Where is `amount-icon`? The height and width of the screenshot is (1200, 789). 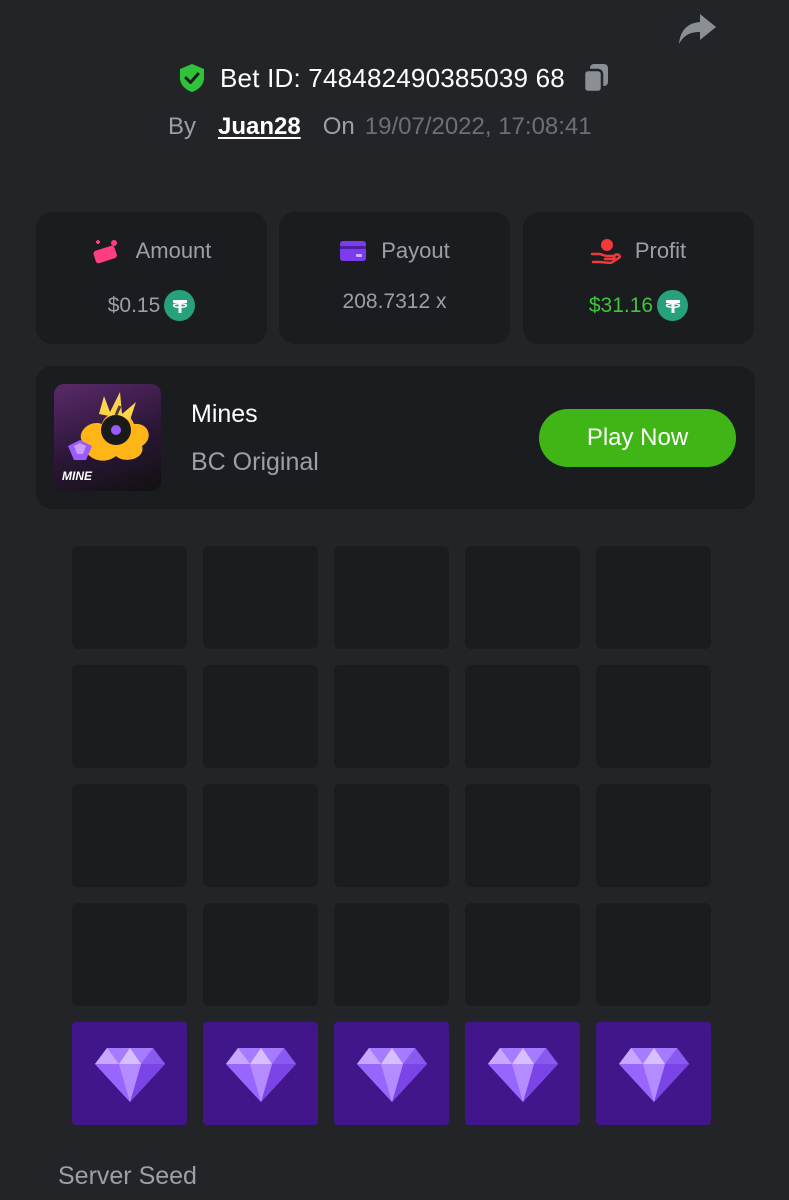
amount-icon is located at coordinates (105, 252).